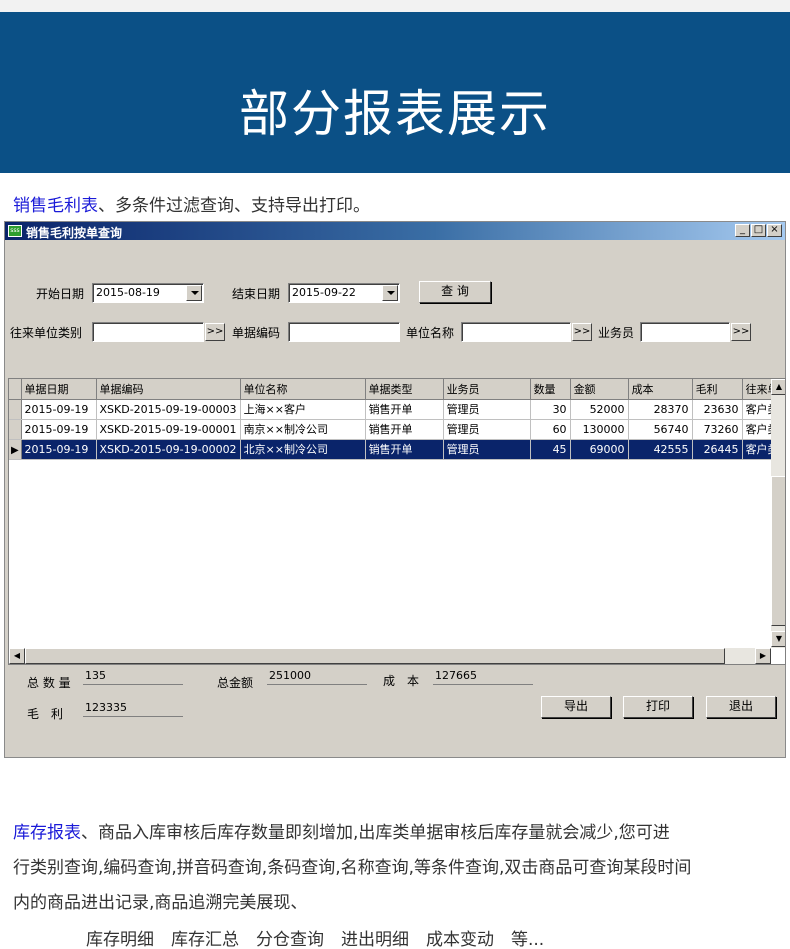 This screenshot has width=790, height=949. Describe the element at coordinates (550, 389) in the screenshot. I see `column-header: 数量` at that location.